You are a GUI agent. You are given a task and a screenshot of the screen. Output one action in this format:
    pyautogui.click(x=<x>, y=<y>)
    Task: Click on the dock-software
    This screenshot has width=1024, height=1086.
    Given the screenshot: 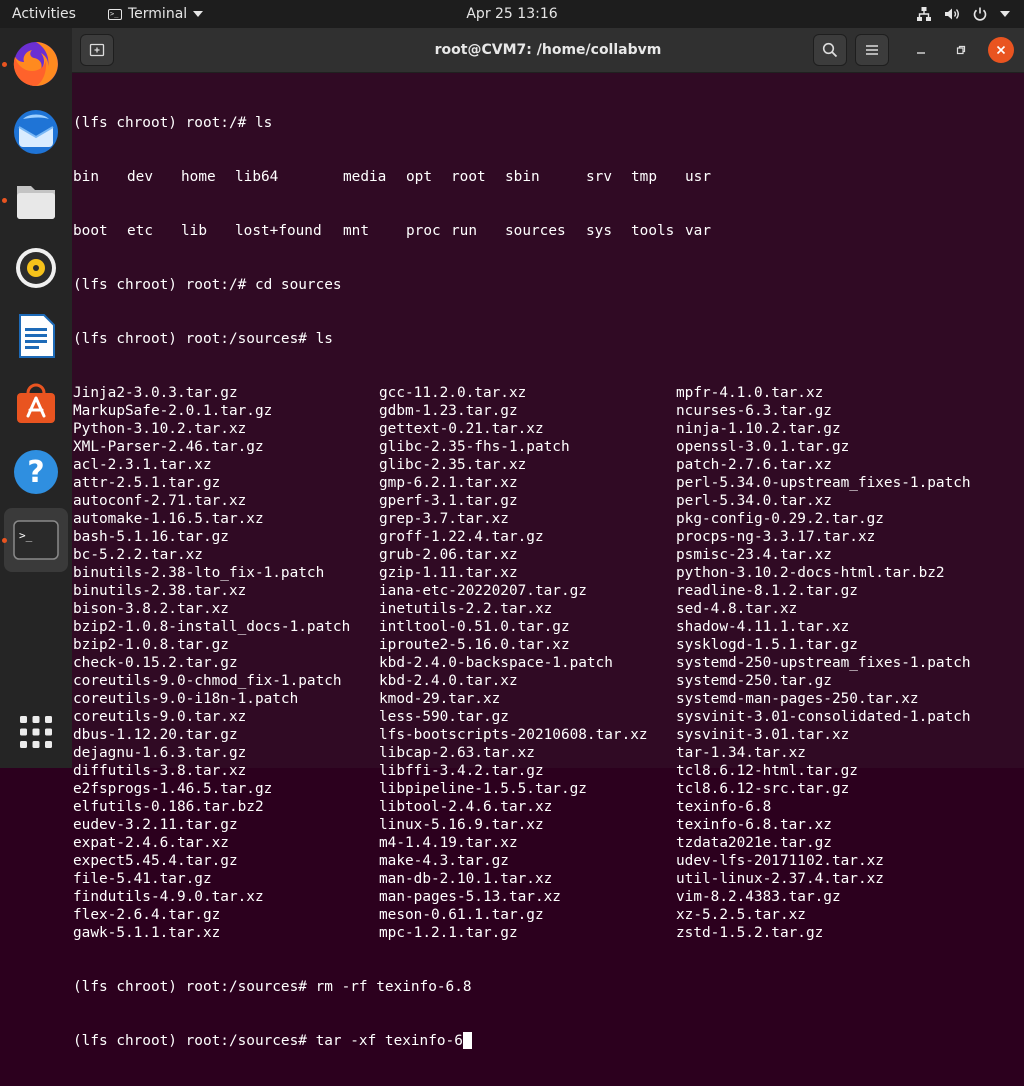 What is the action you would take?
    pyautogui.click(x=36, y=404)
    